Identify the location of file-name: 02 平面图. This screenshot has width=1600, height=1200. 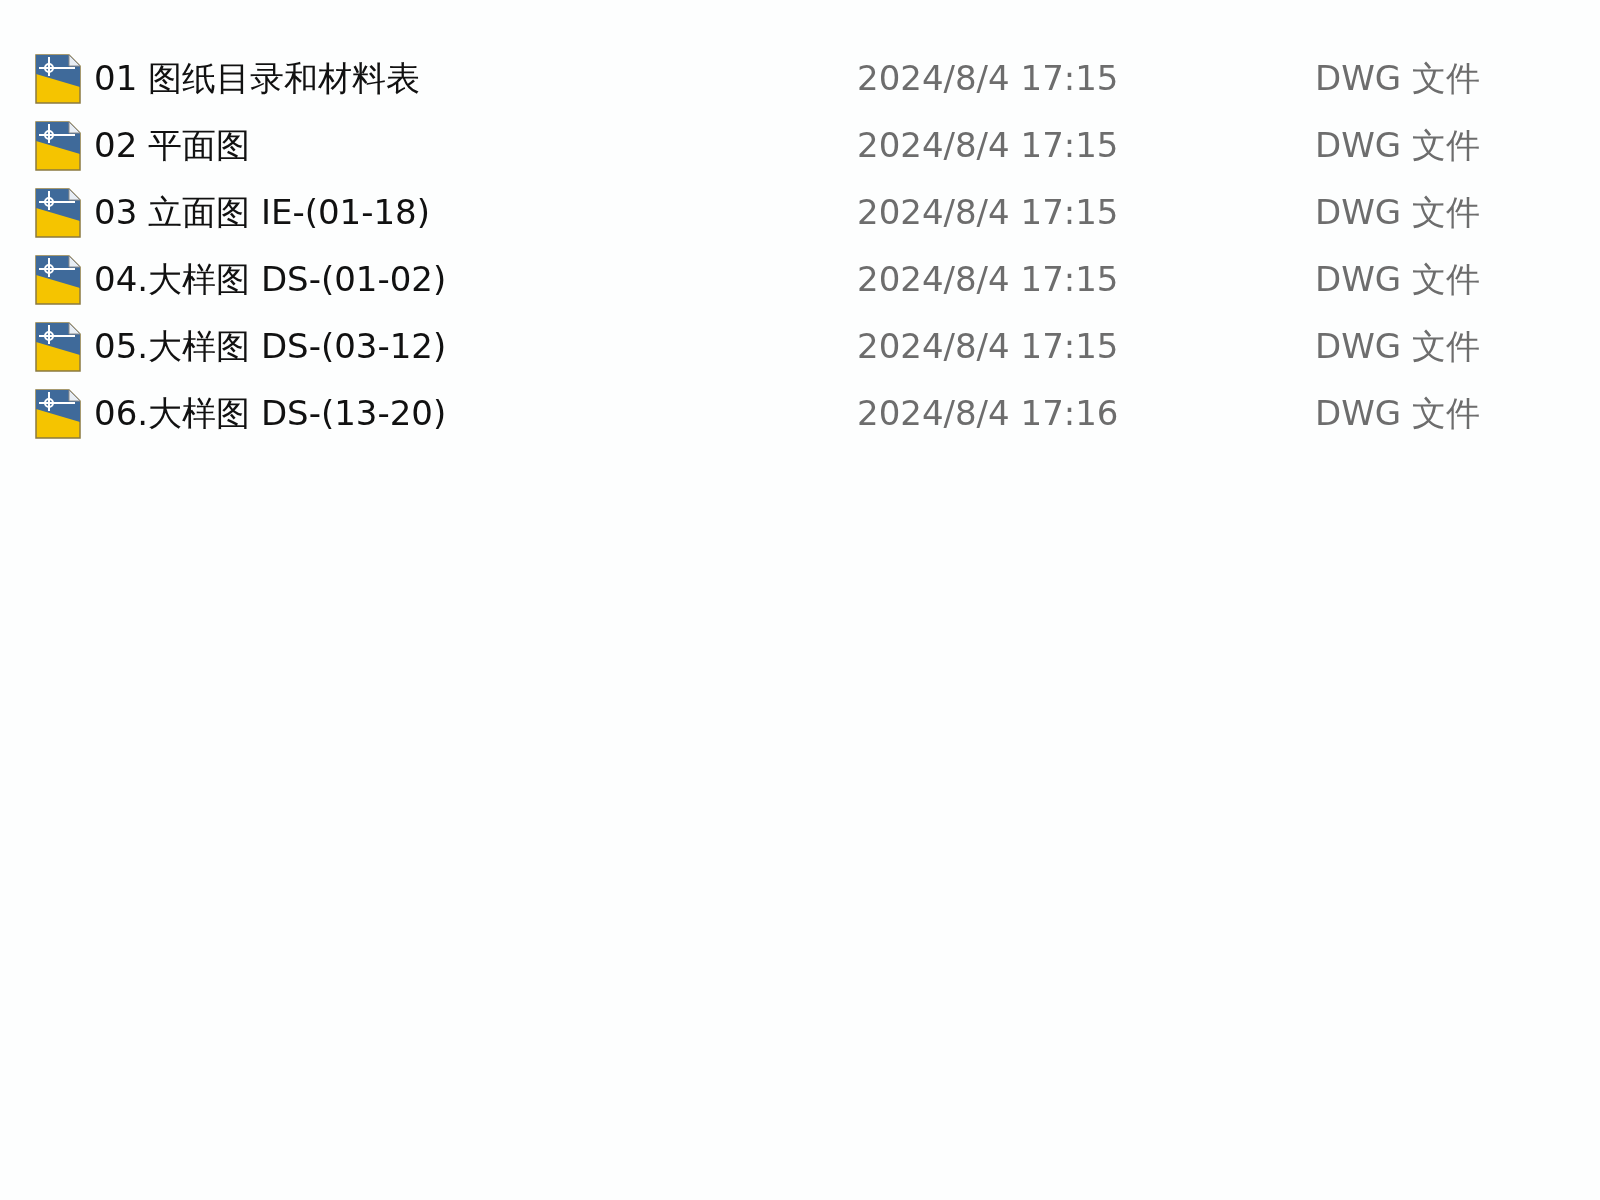
(475, 145).